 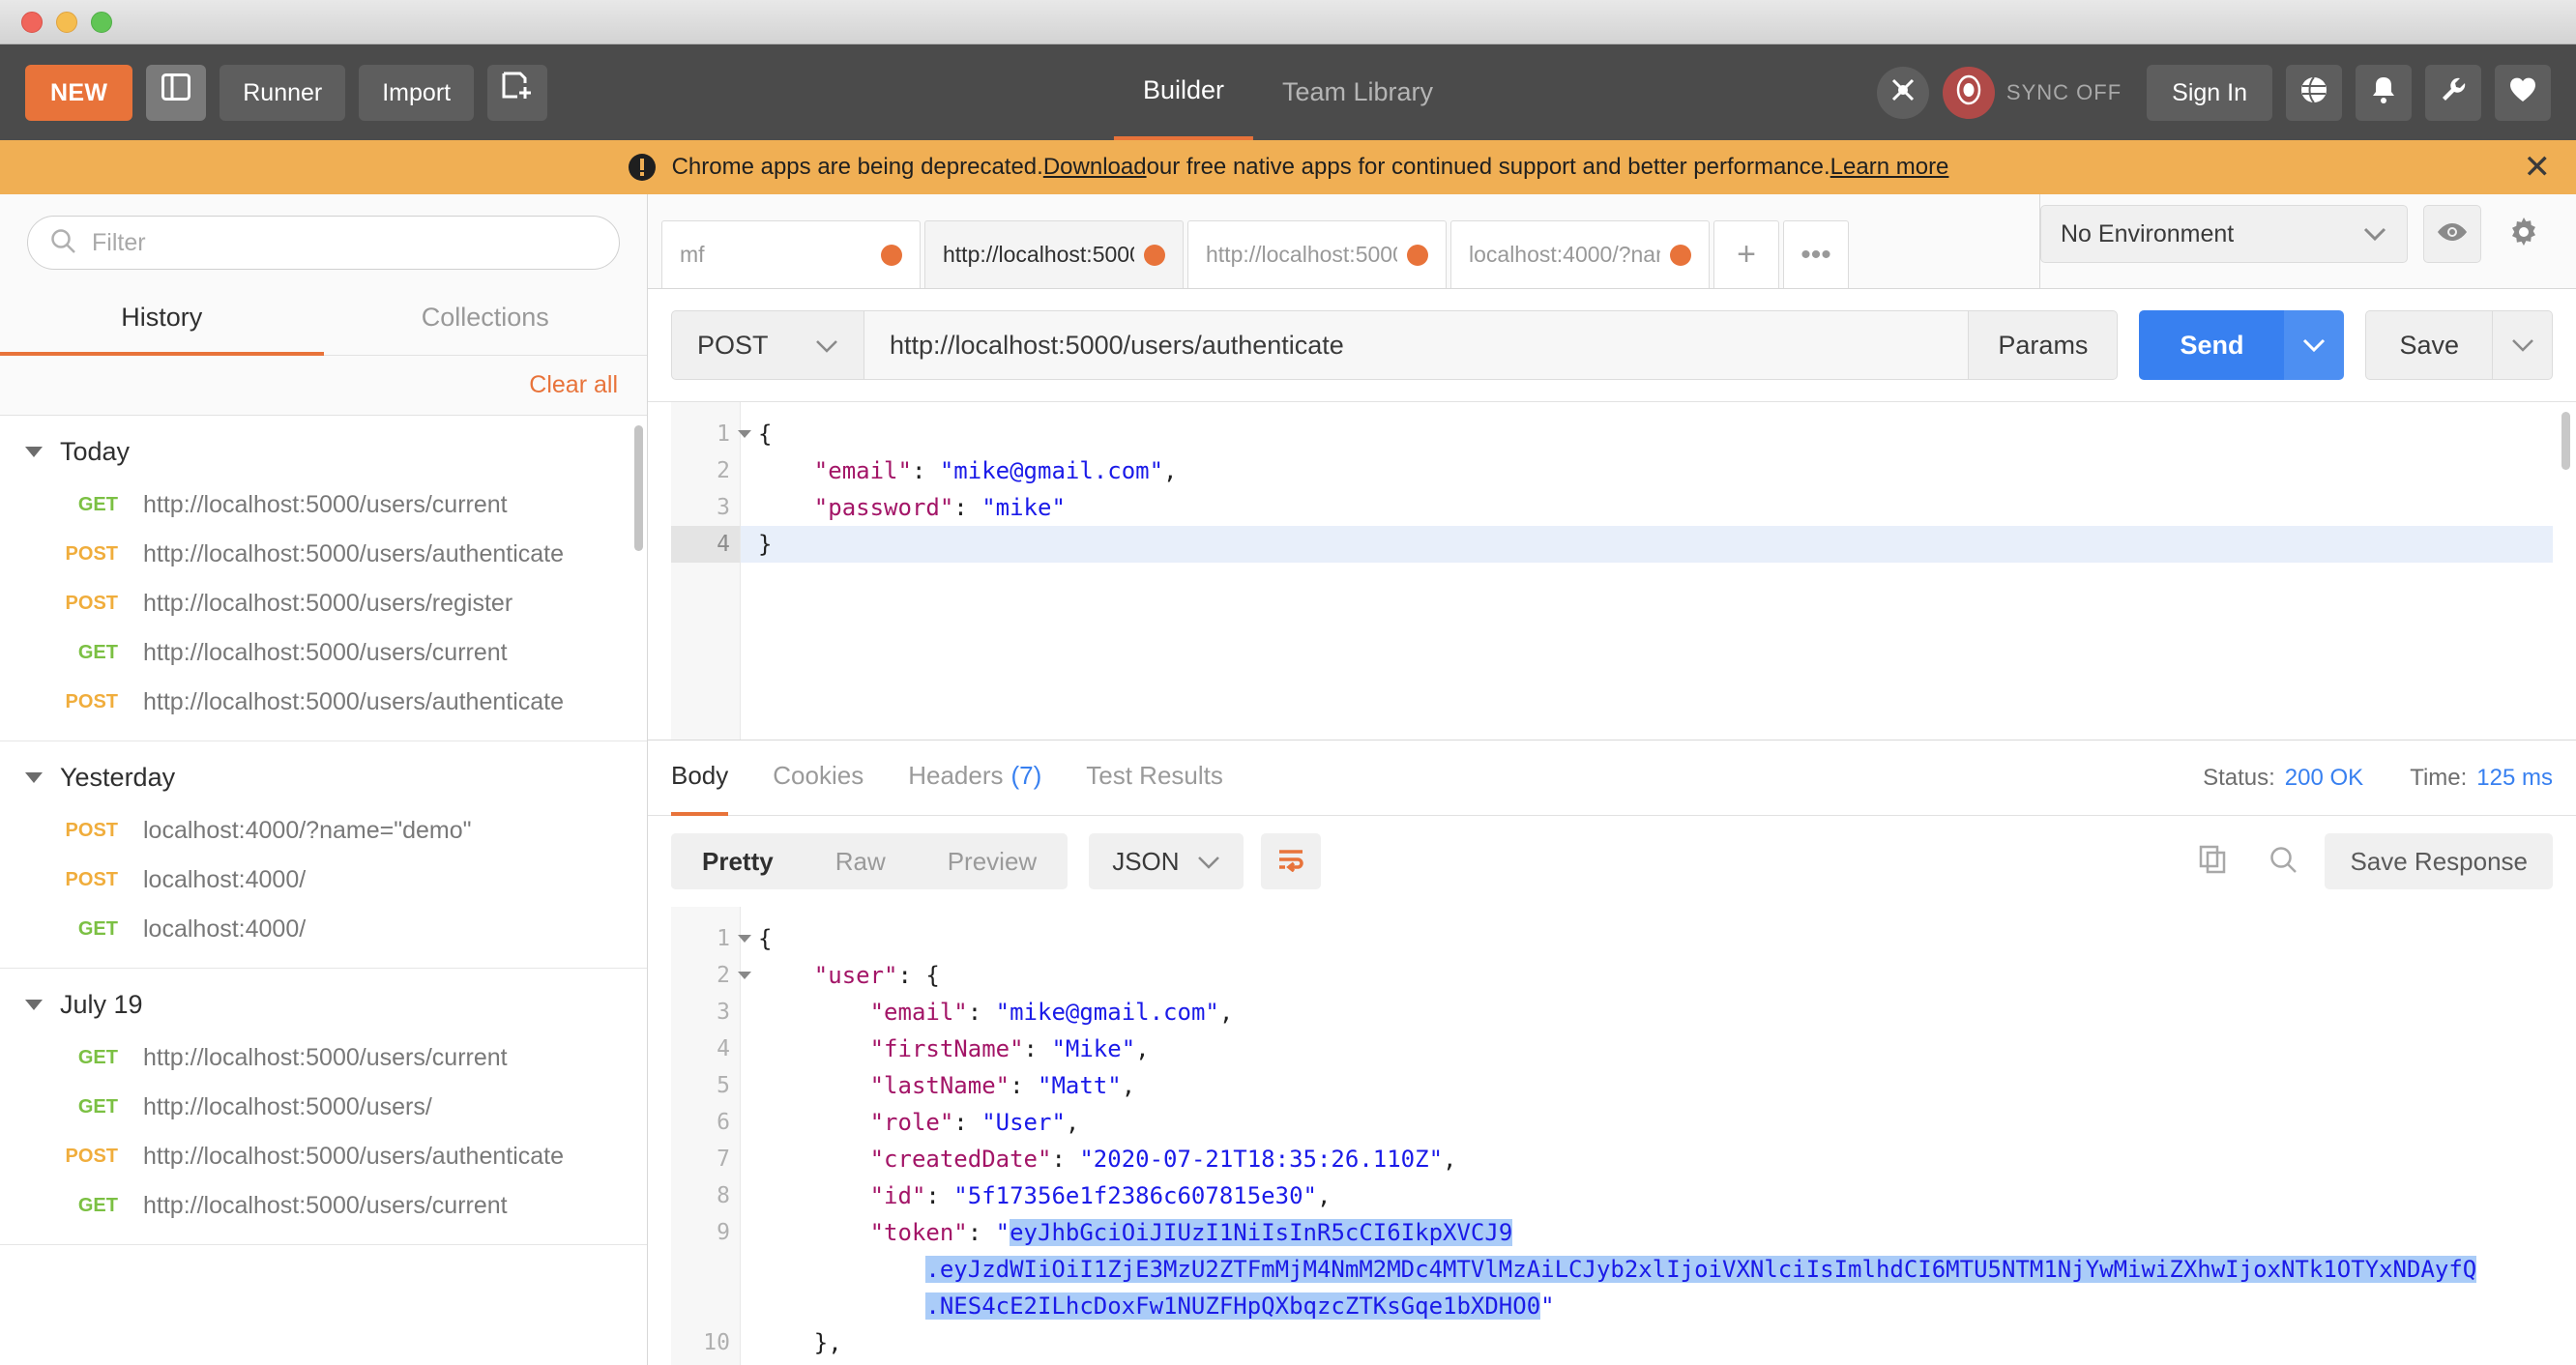 I want to click on copy-response-button, so click(x=2213, y=861).